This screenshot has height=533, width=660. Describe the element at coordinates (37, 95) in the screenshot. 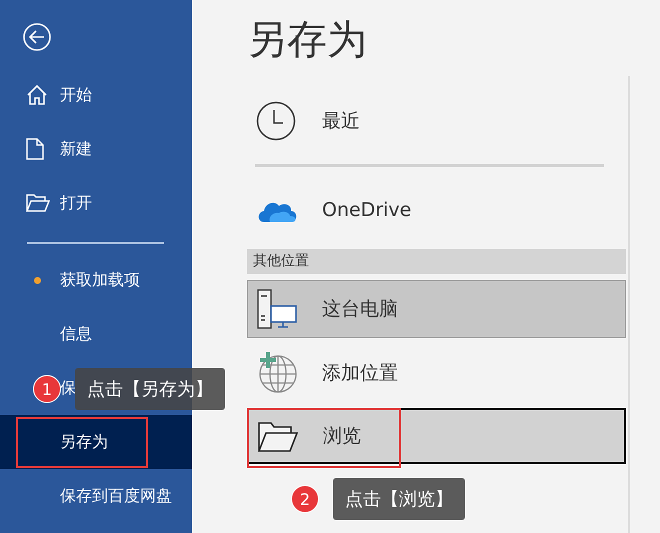

I see `home-icon` at that location.